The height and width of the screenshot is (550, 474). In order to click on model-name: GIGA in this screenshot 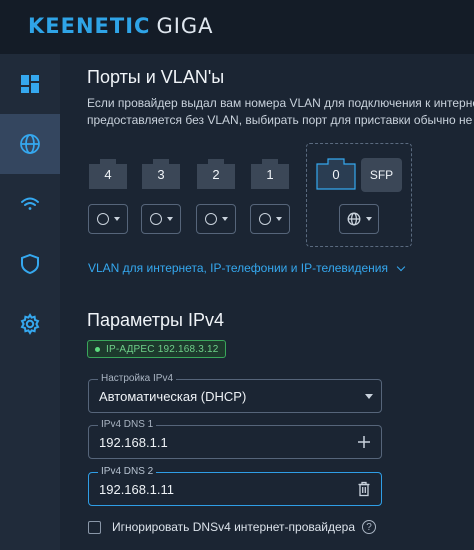, I will do `click(185, 26)`.